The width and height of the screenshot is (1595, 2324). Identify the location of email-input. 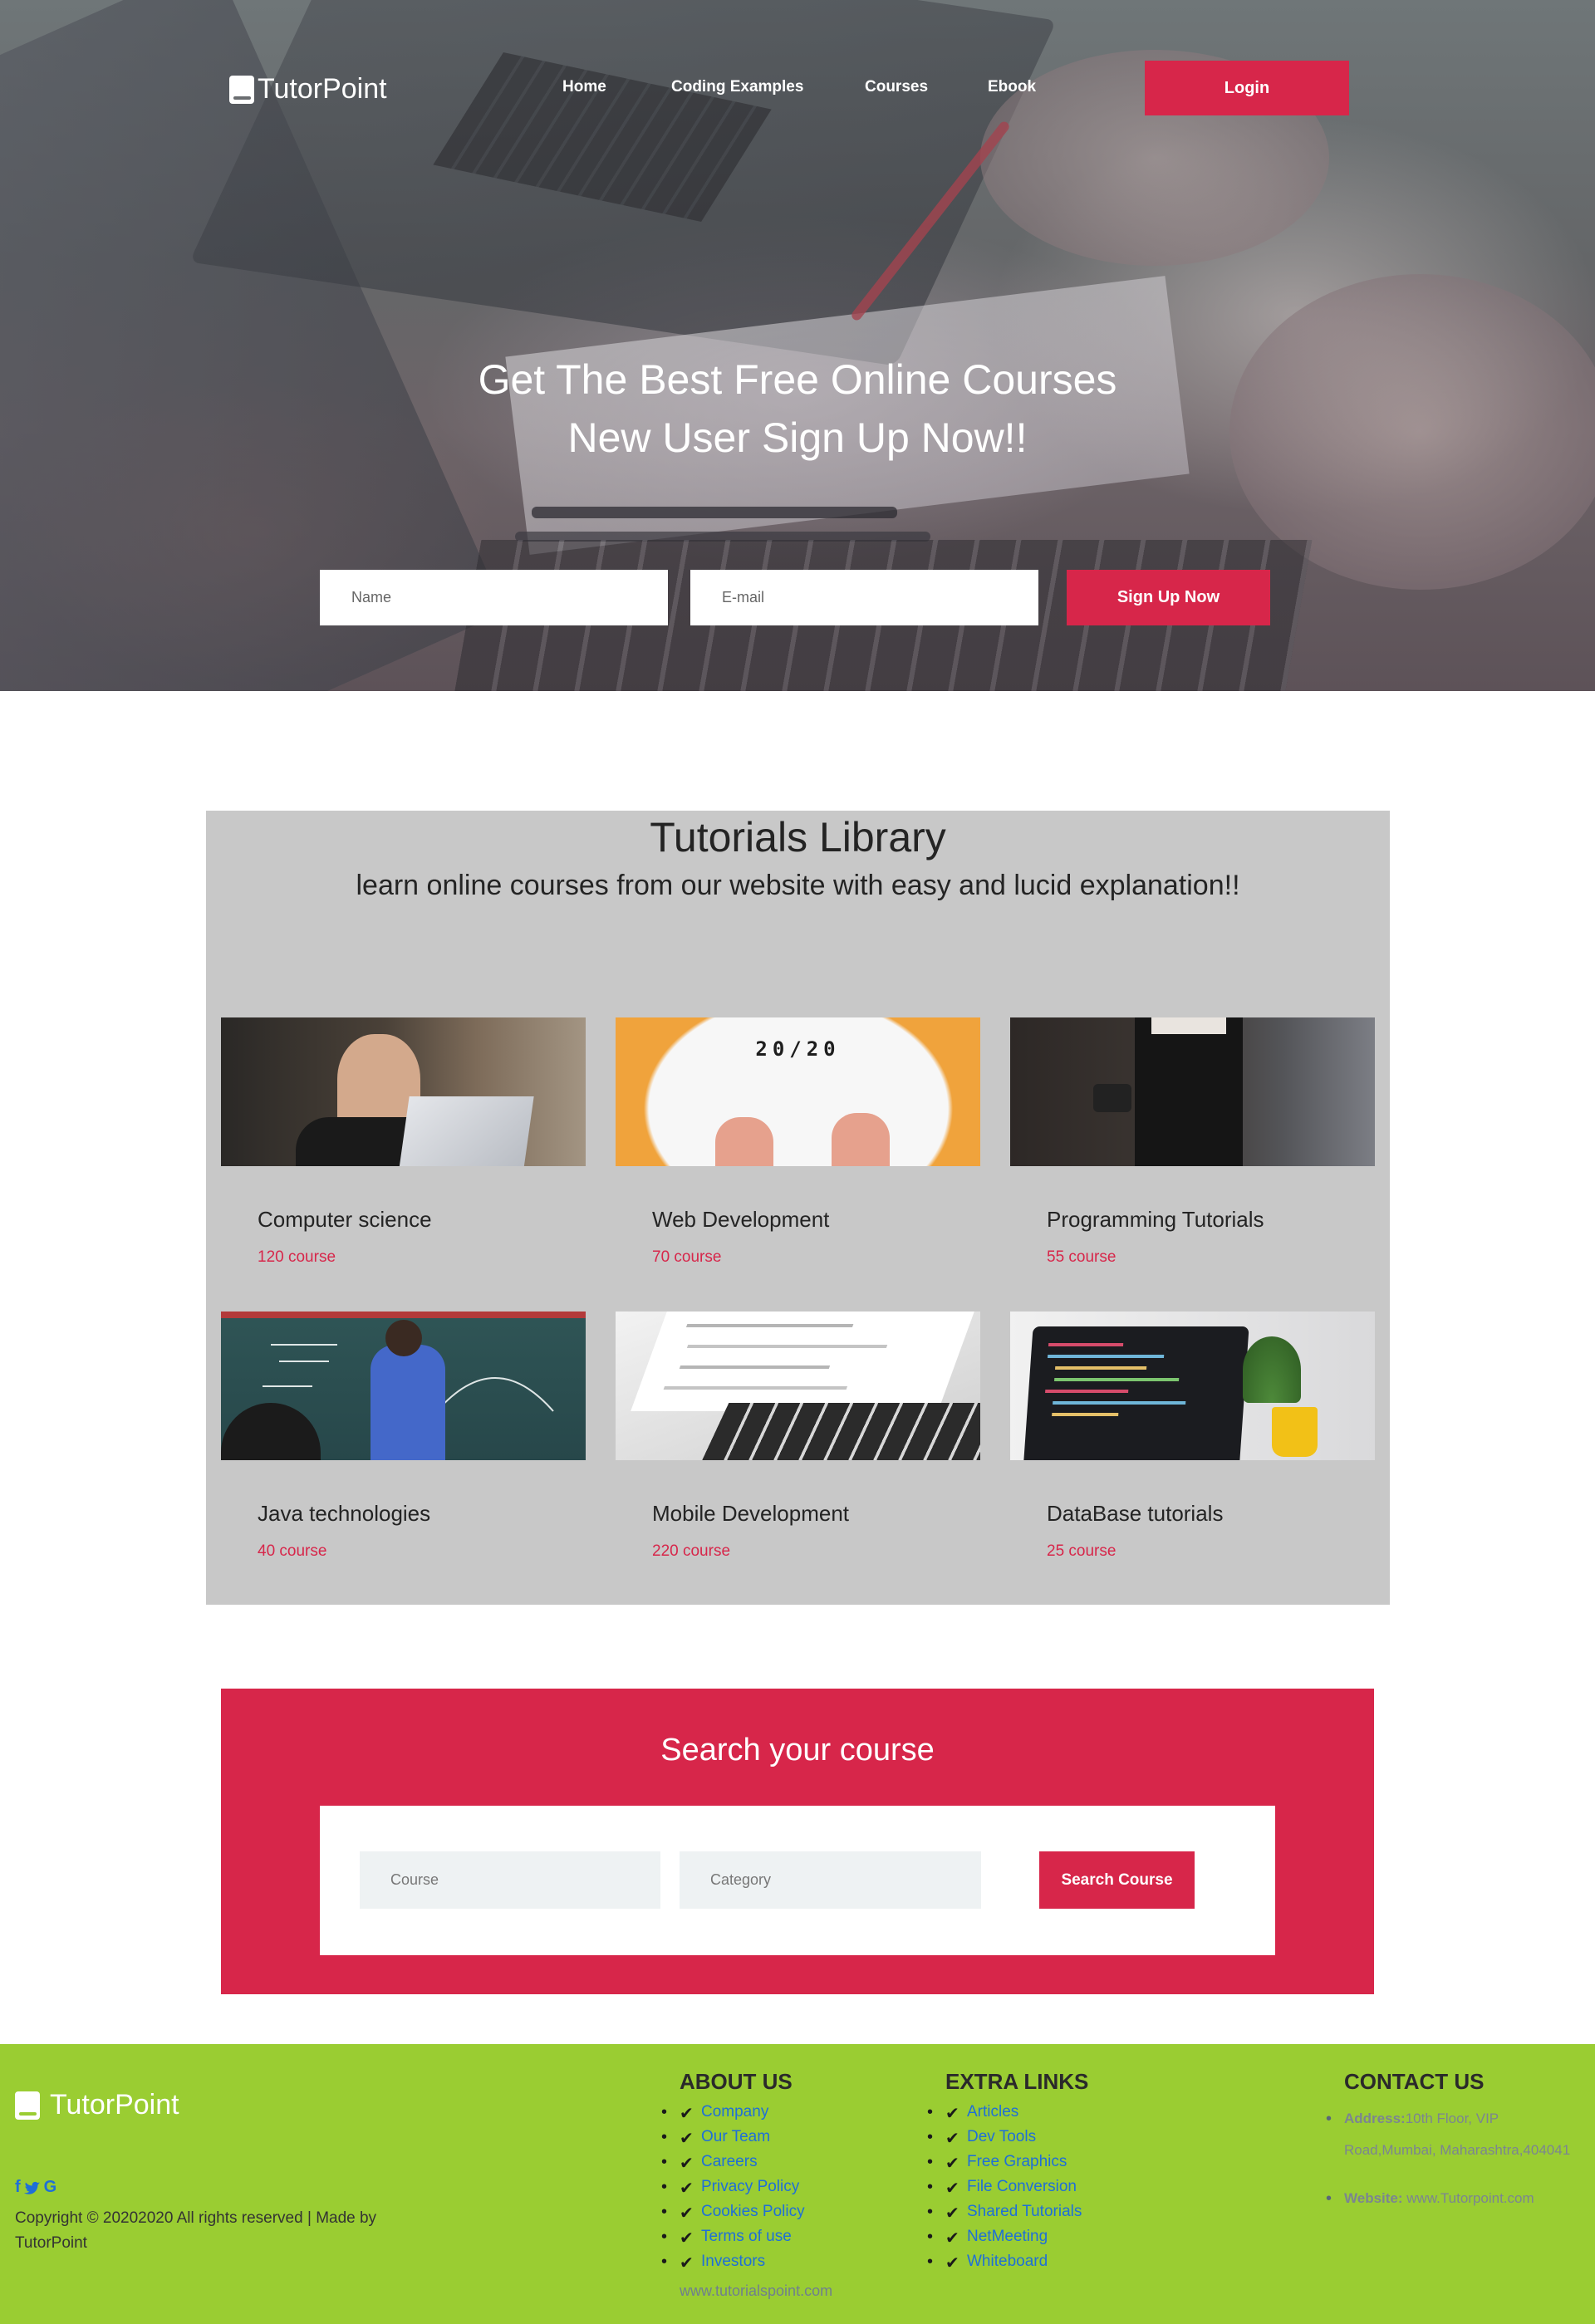
(864, 597).